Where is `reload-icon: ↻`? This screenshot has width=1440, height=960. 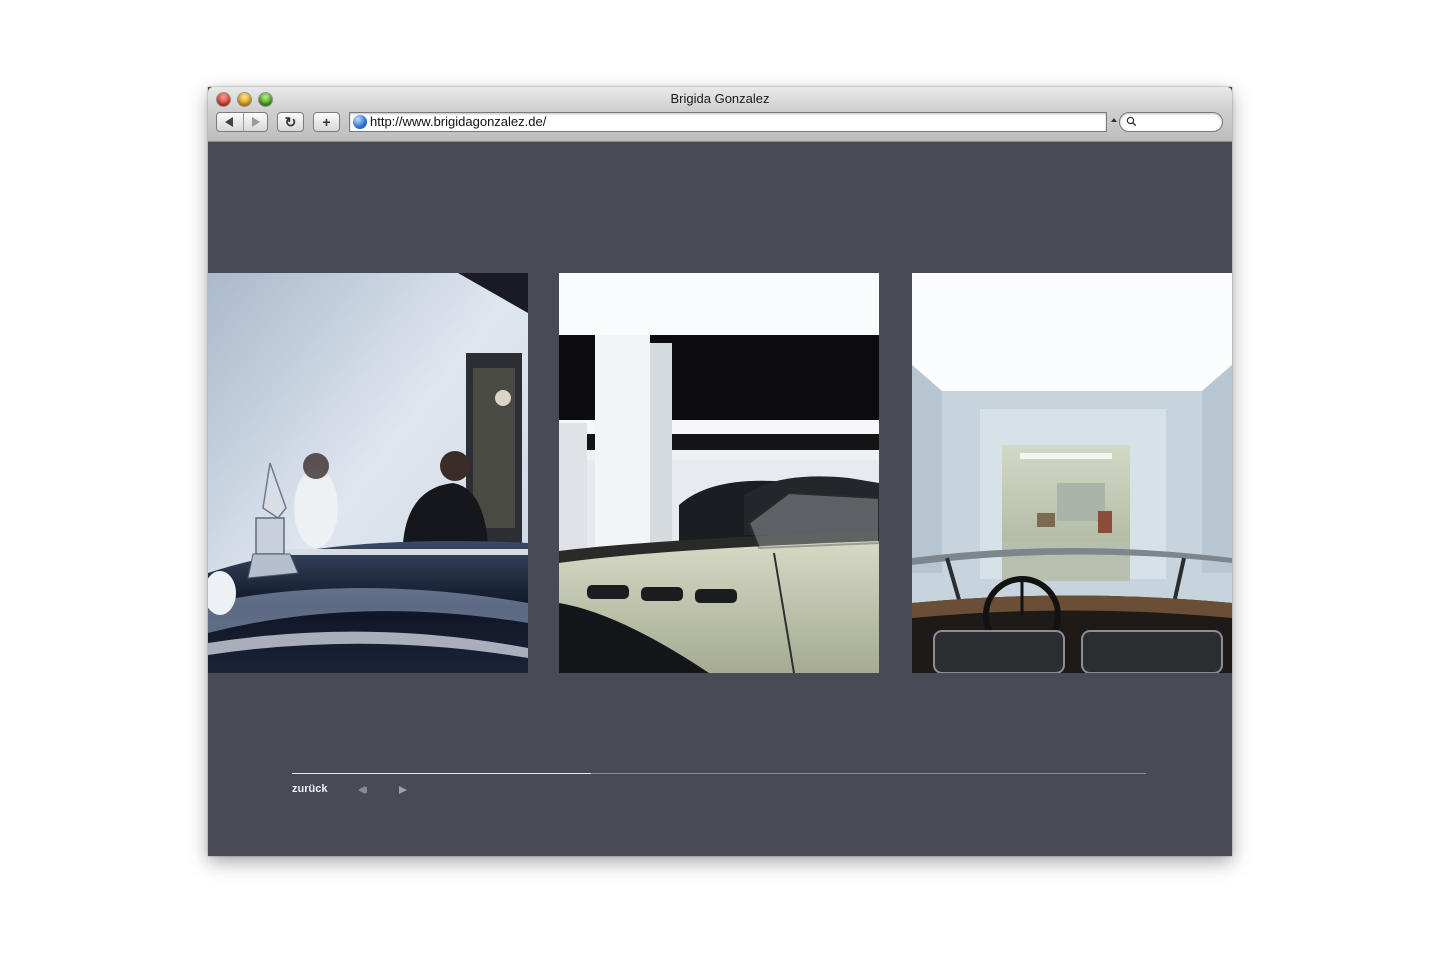 reload-icon: ↻ is located at coordinates (290, 122).